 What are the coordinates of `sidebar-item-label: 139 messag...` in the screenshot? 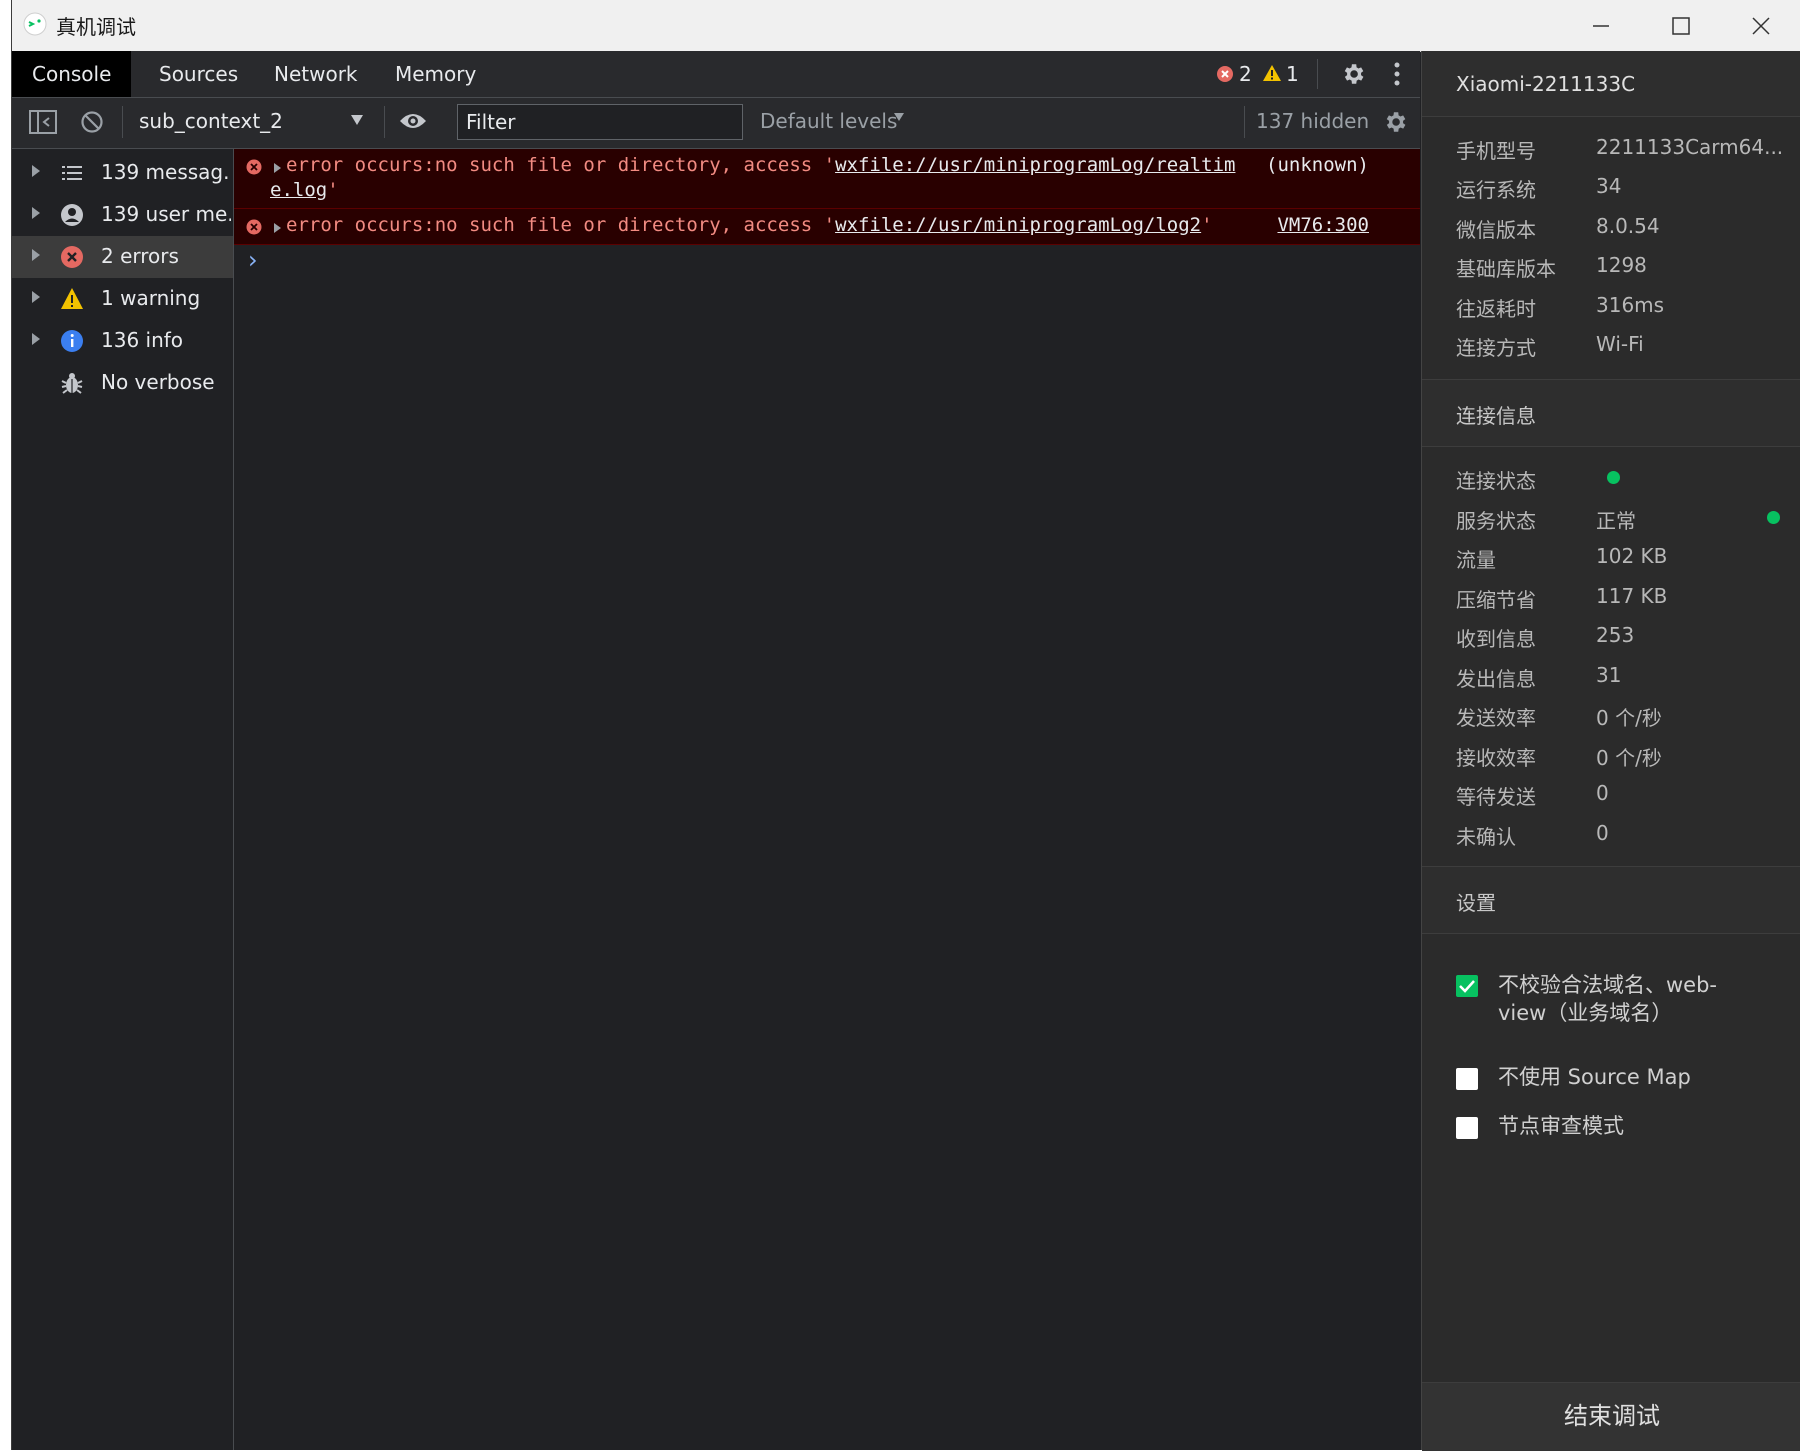 It's located at (166, 172).